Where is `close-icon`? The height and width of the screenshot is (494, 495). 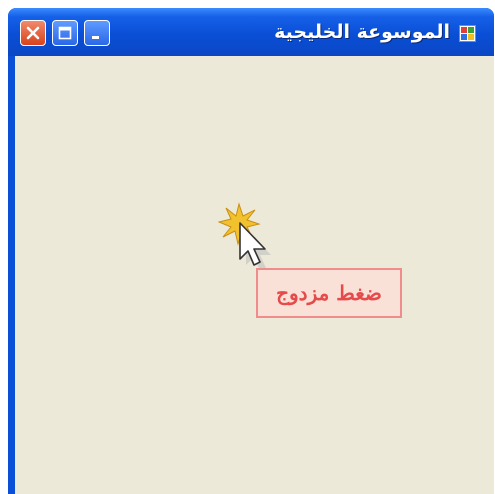 close-icon is located at coordinates (33, 33).